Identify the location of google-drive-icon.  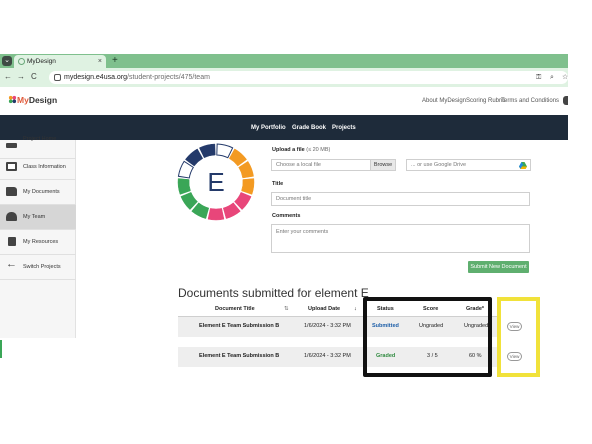
(523, 165).